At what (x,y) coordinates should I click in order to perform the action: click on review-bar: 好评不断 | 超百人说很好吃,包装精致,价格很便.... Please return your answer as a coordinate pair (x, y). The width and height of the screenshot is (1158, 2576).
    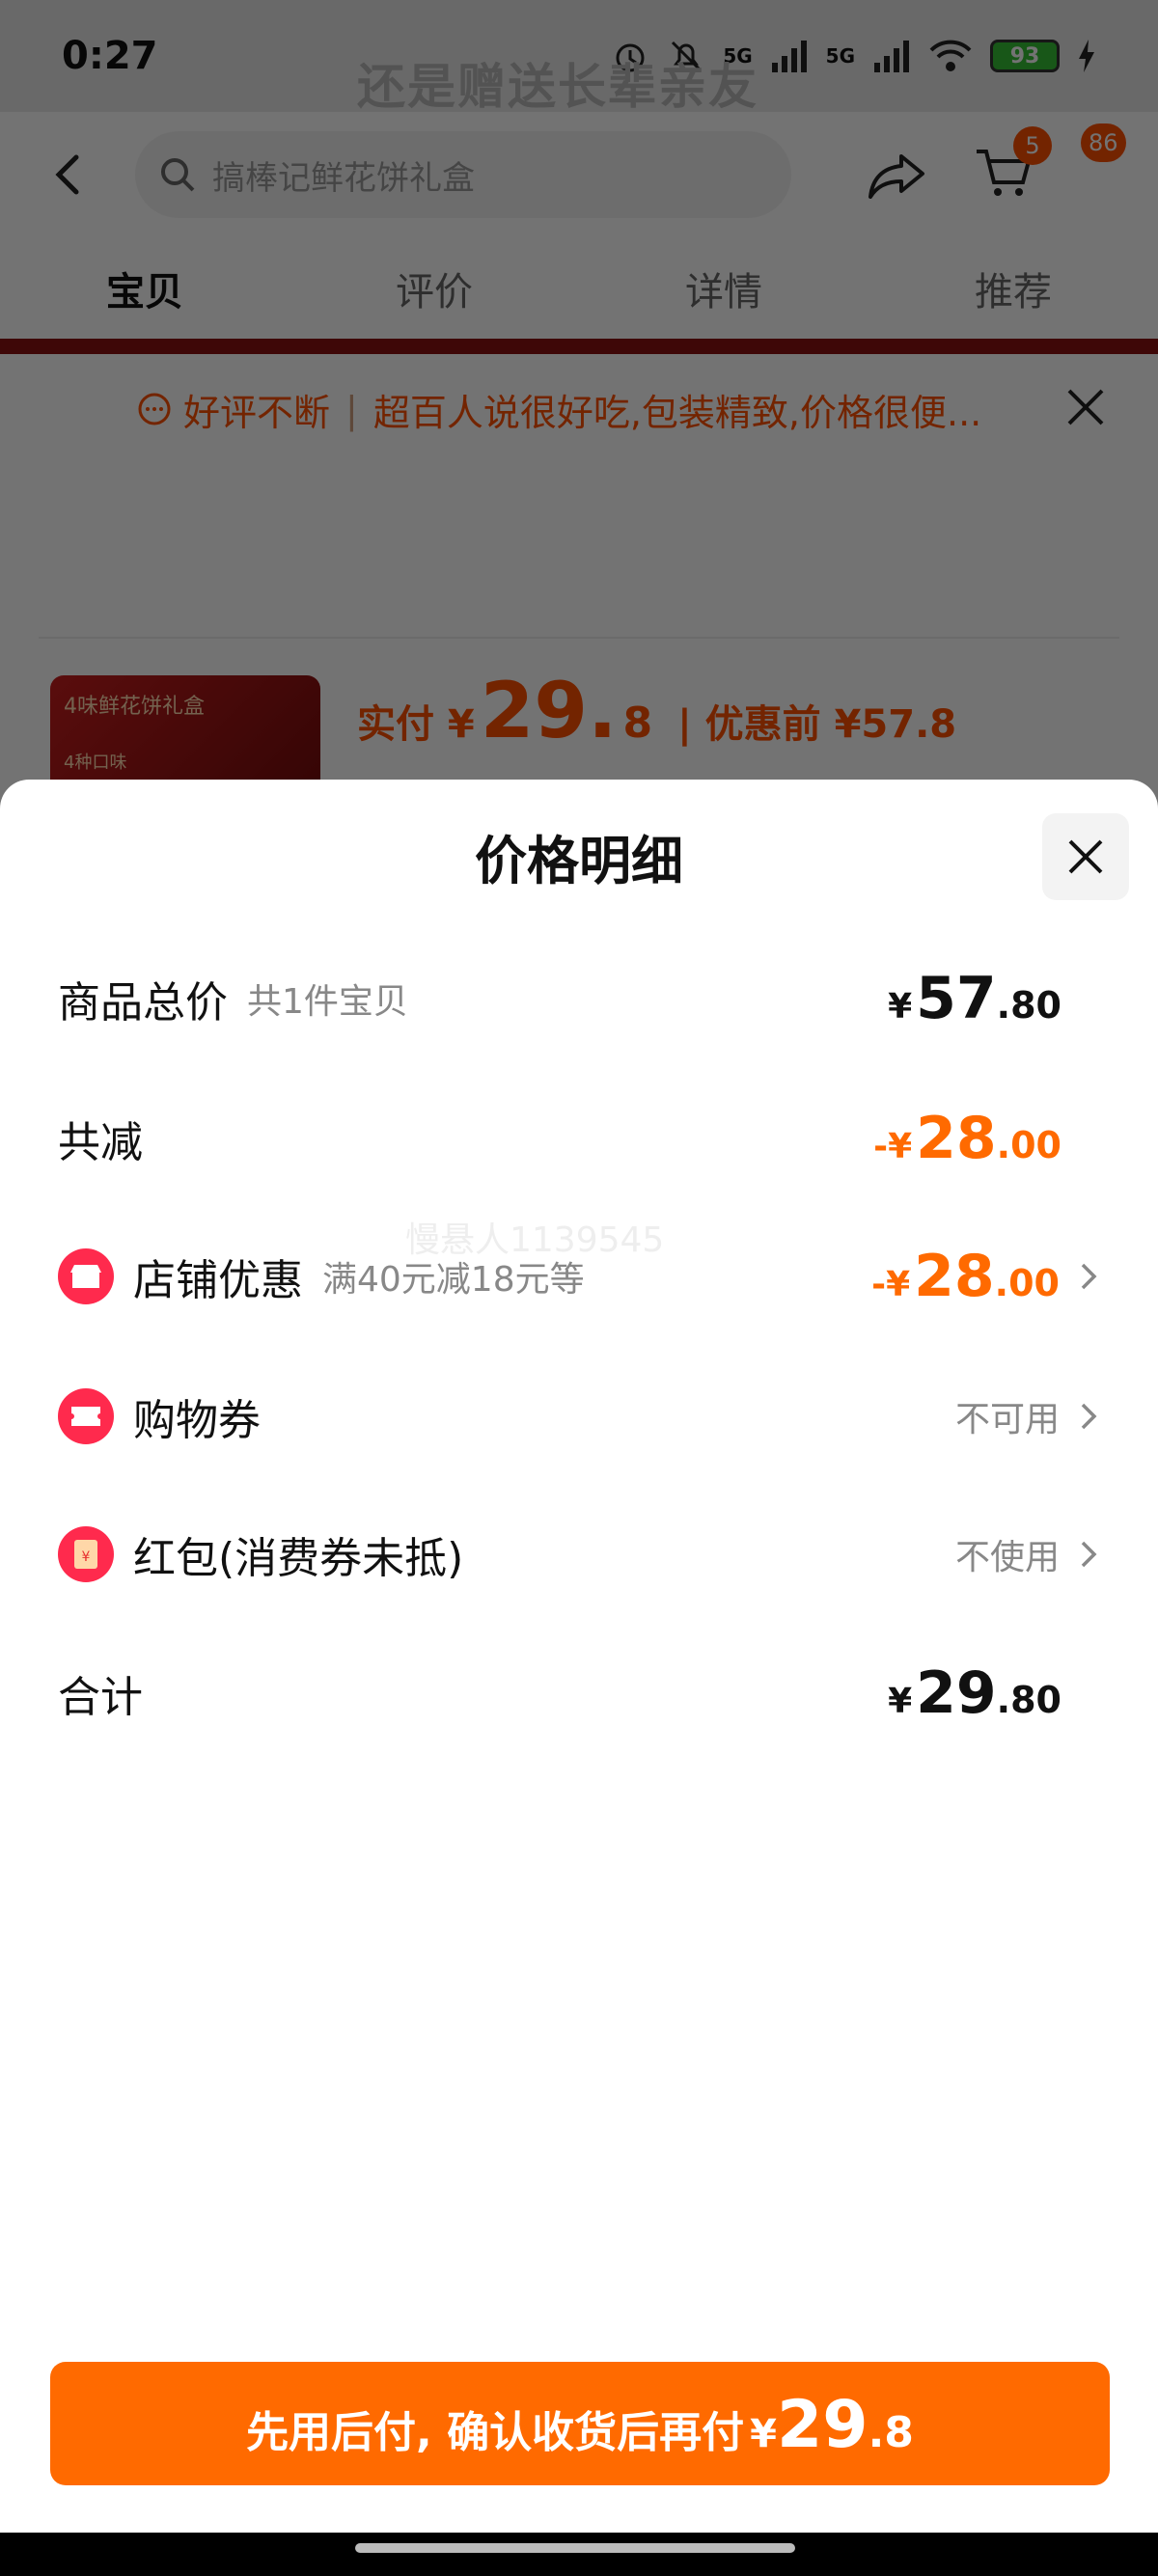
    Looking at the image, I should click on (558, 410).